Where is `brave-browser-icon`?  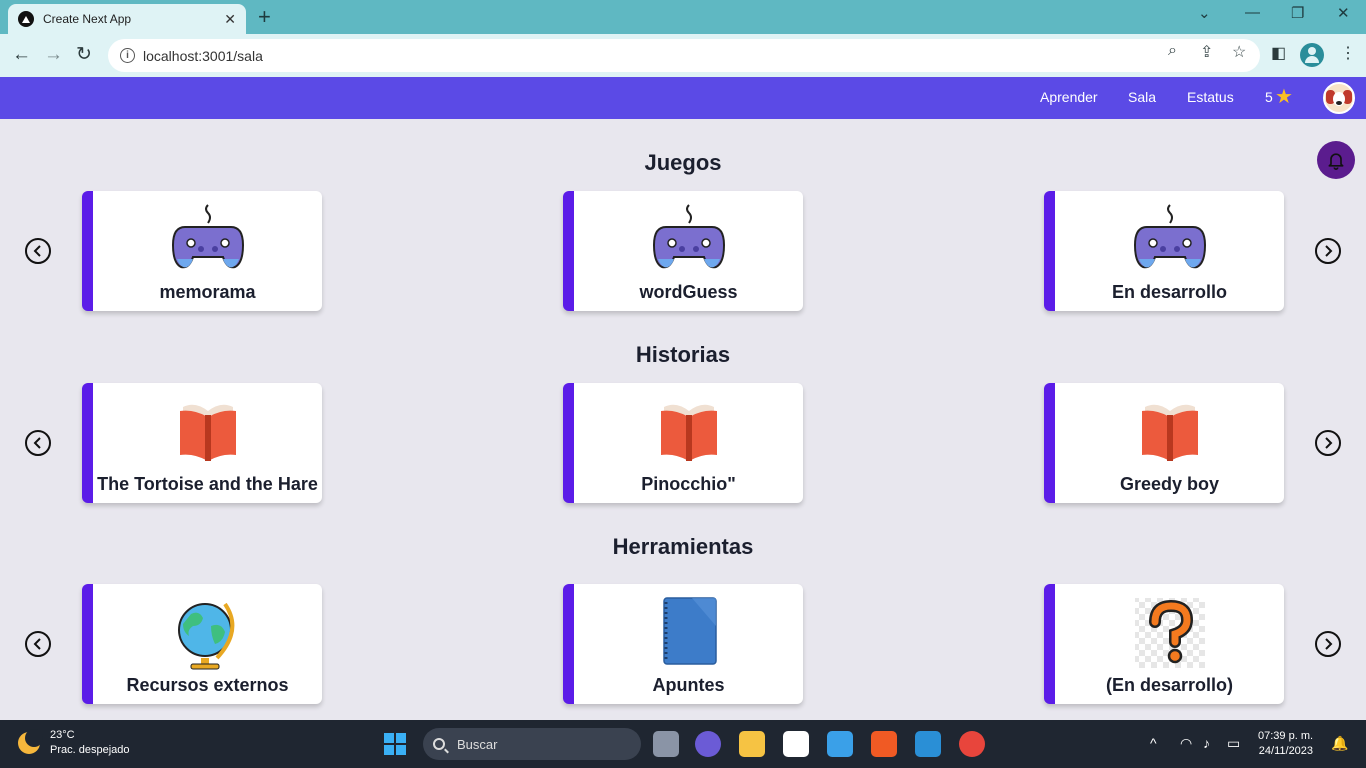 brave-browser-icon is located at coordinates (884, 744).